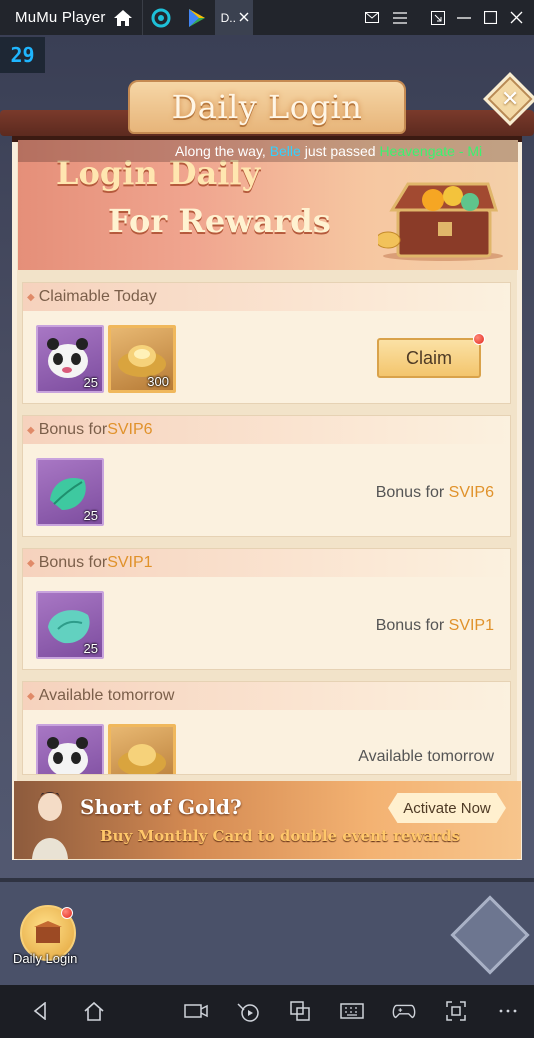 Image resolution: width=534 pixels, height=1038 pixels. What do you see at coordinates (400, 17) in the screenshot?
I see `menu-icon` at bounding box center [400, 17].